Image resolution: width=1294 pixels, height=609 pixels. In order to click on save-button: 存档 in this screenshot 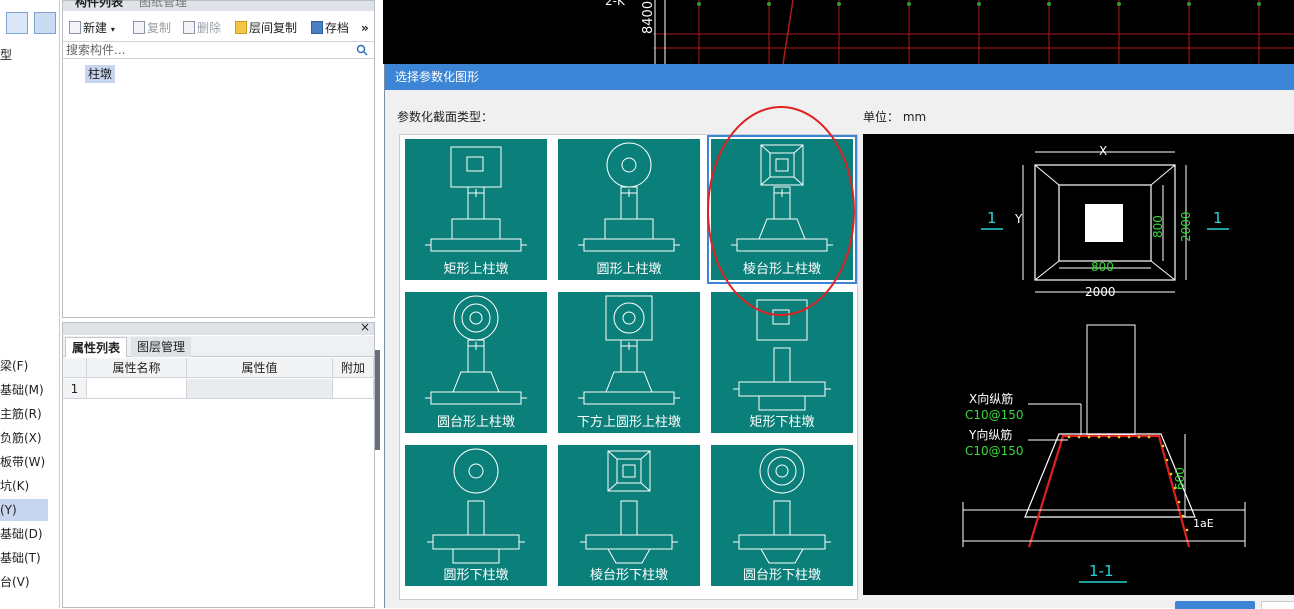, I will do `click(330, 28)`.